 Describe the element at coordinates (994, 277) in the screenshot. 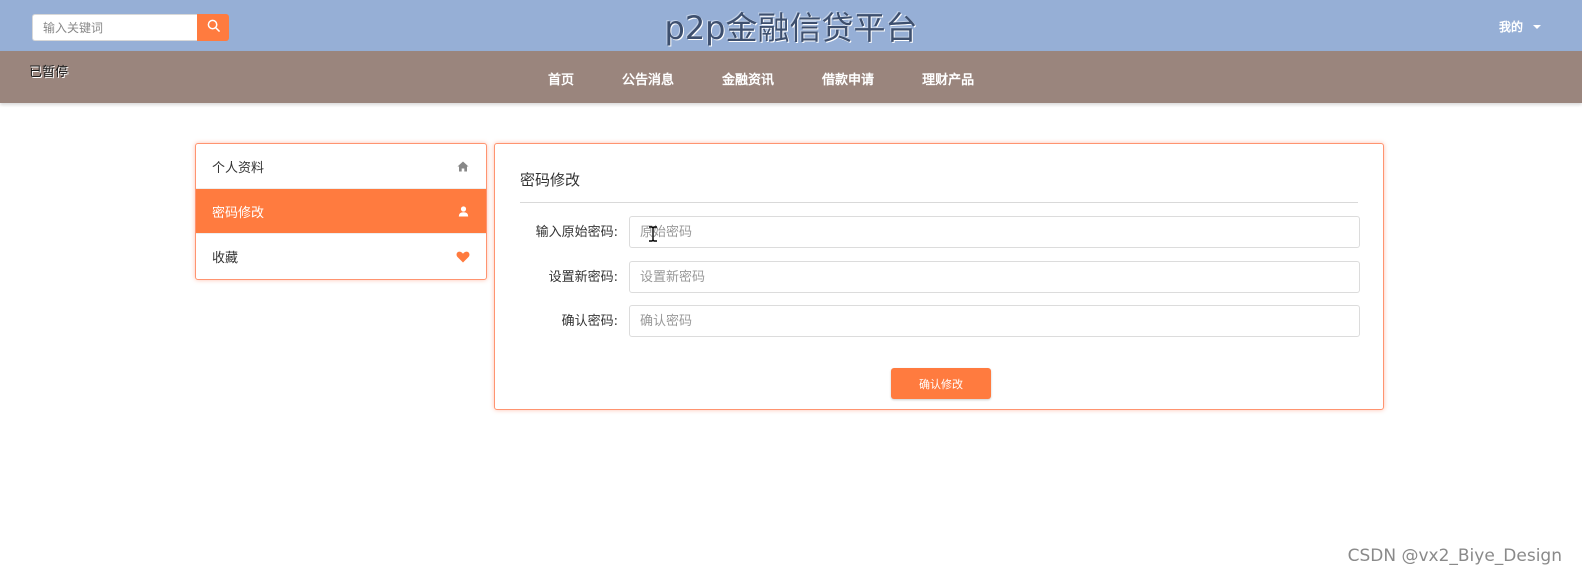

I see `new-password-field` at that location.